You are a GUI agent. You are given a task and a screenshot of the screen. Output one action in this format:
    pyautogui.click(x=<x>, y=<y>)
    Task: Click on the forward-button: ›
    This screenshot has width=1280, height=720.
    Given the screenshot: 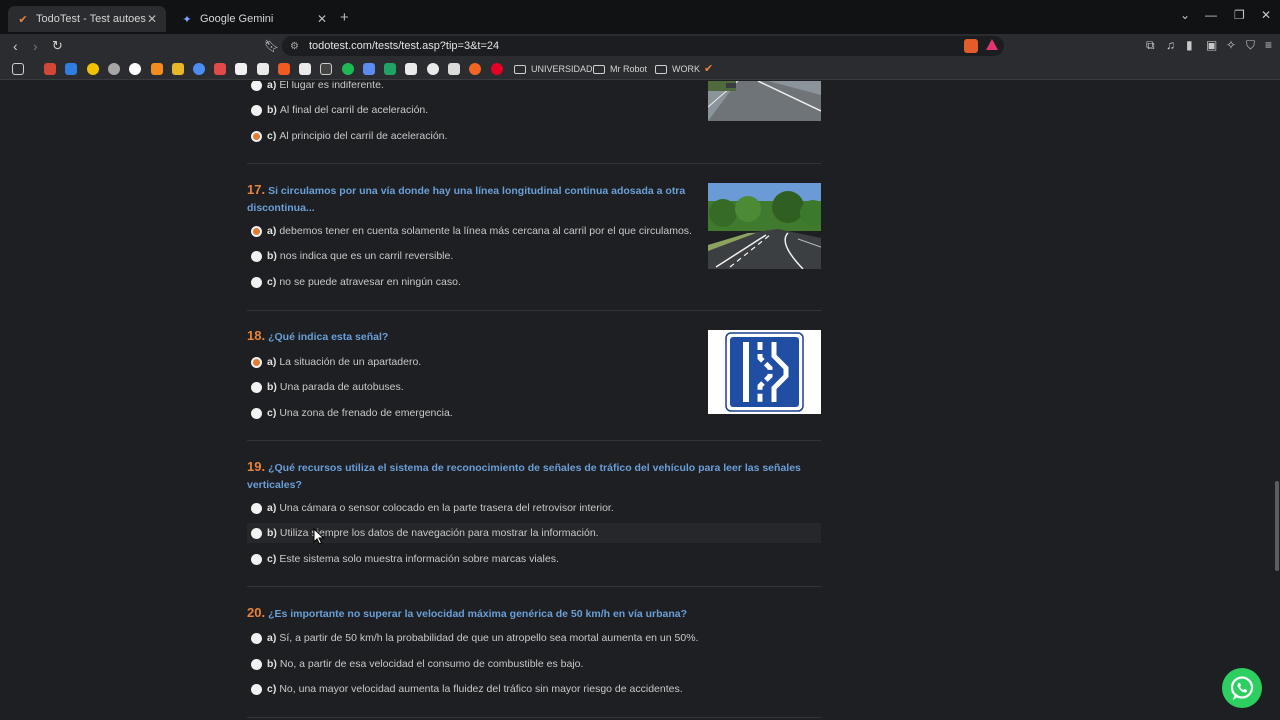 What is the action you would take?
    pyautogui.click(x=35, y=46)
    